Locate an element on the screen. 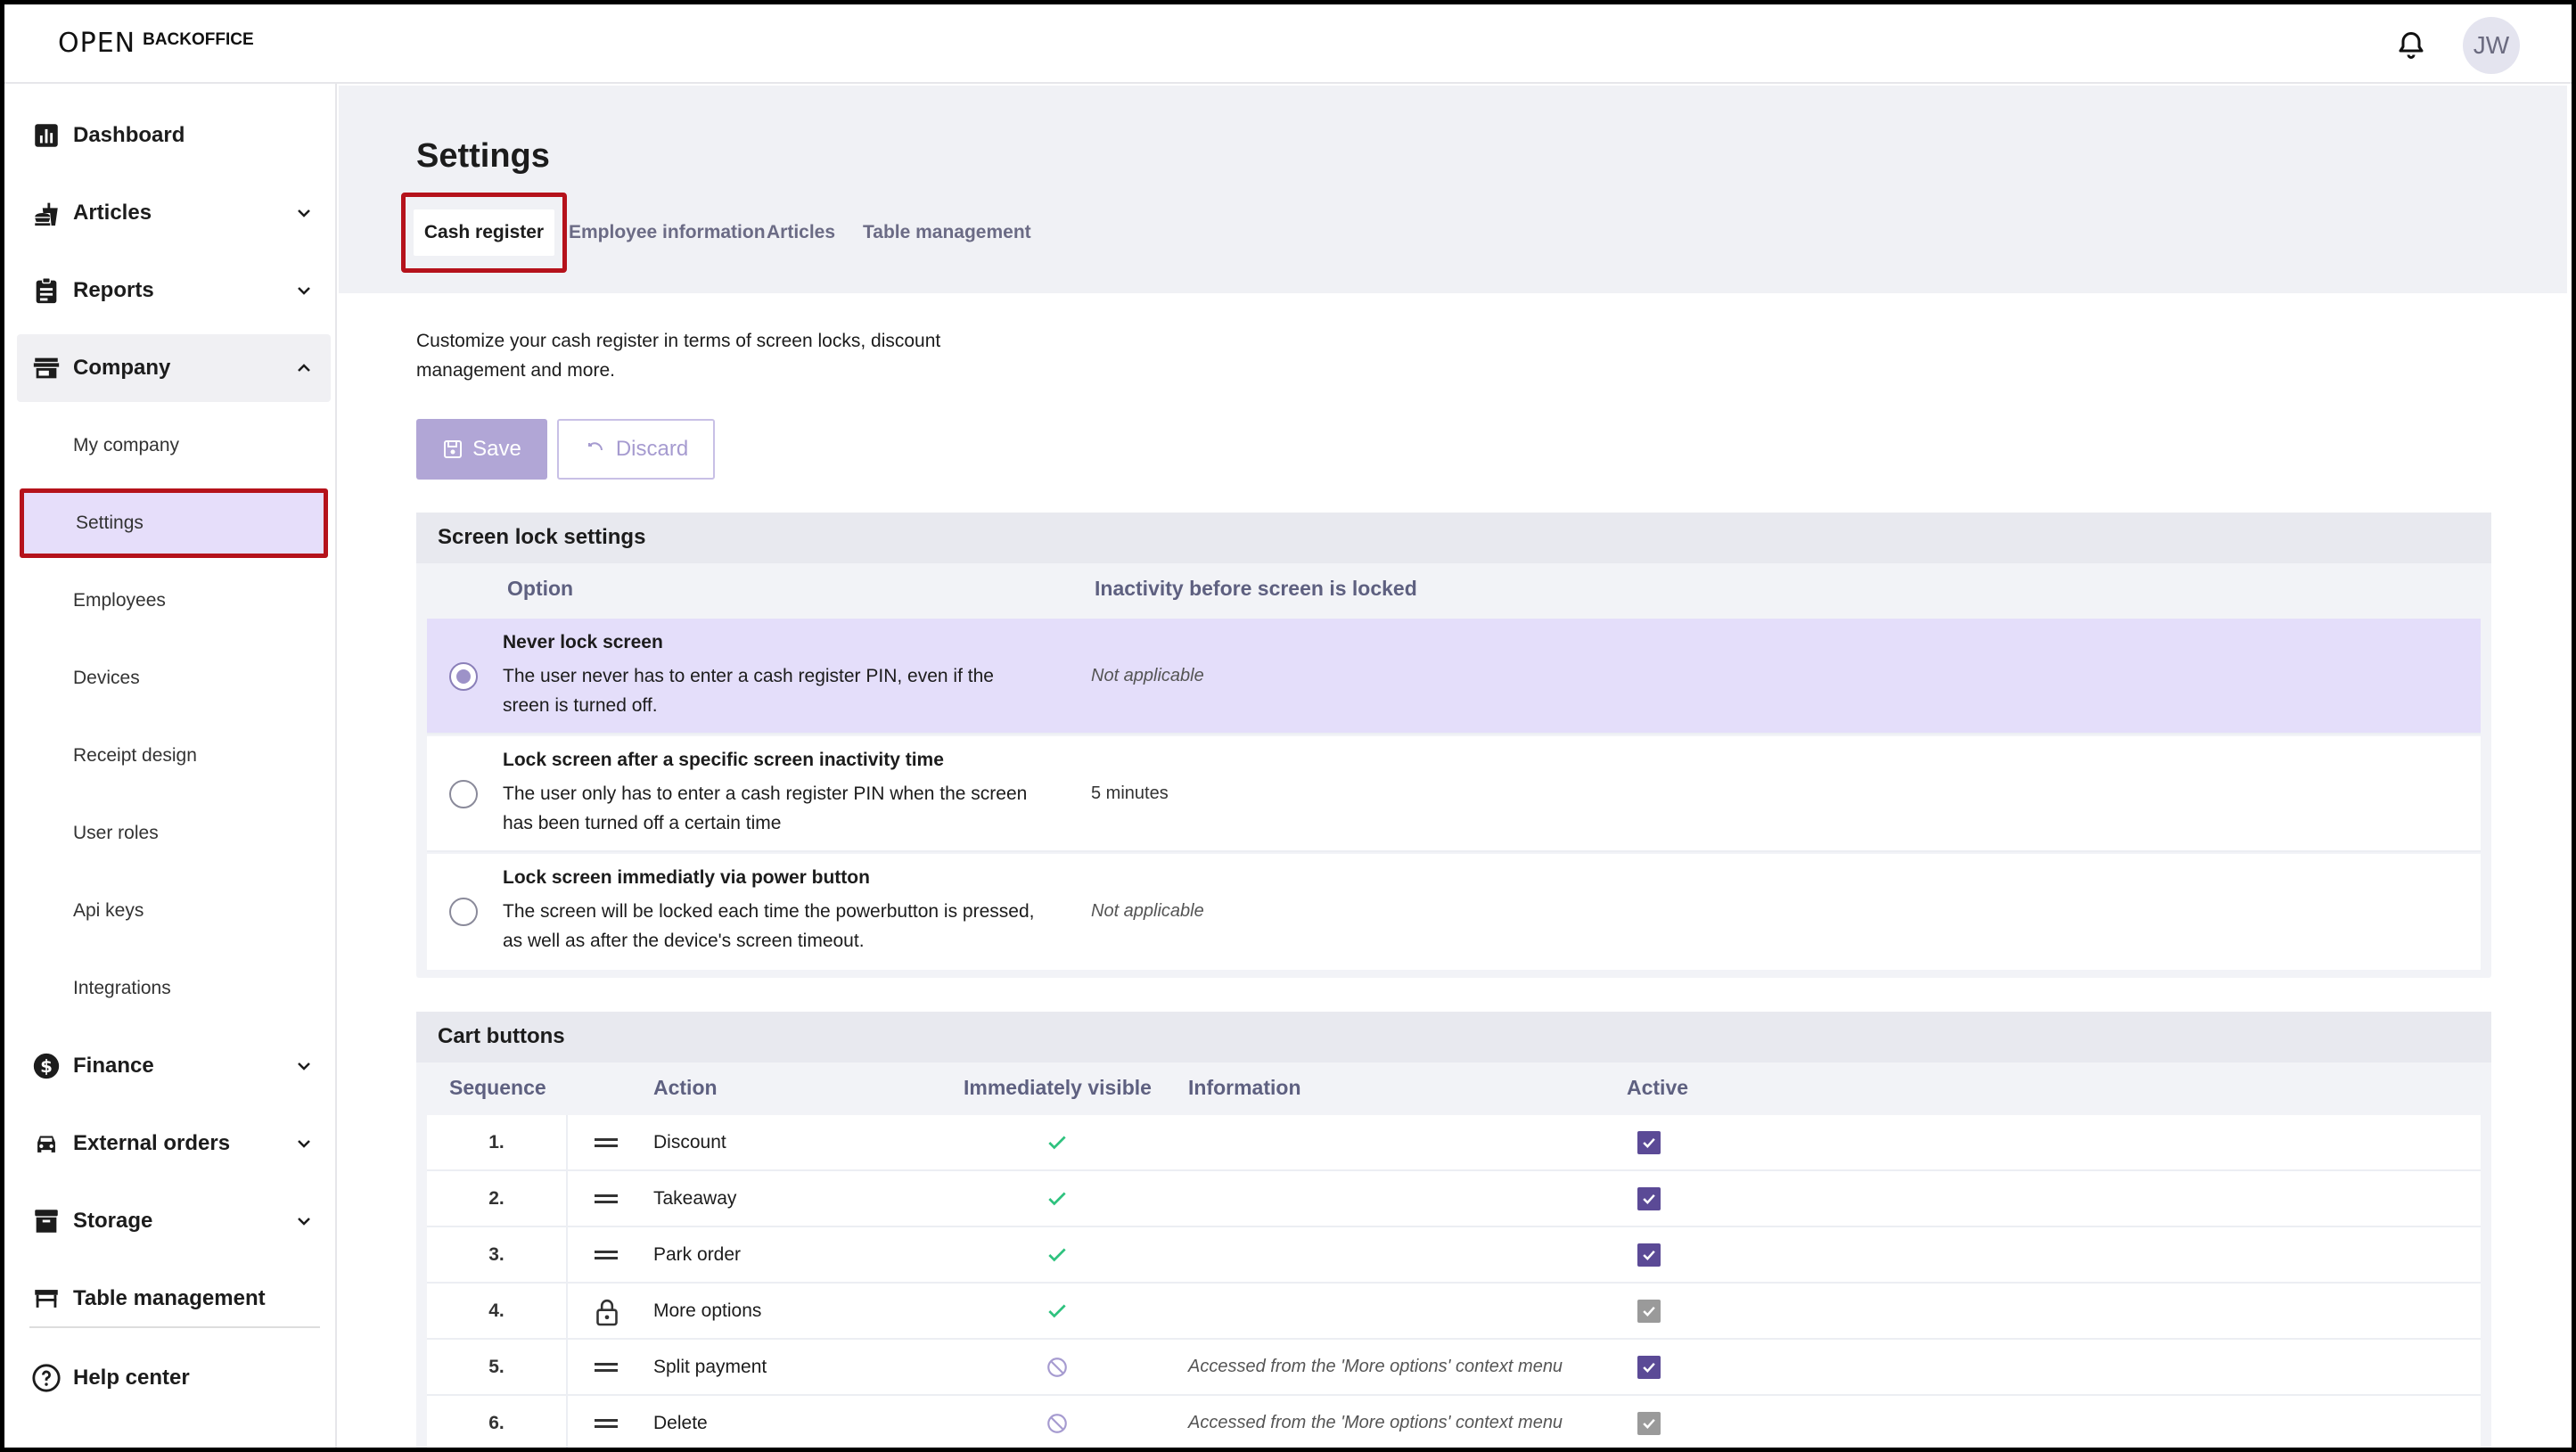 The image size is (2576, 1452). sidebar-item-finance: $ Finance is located at coordinates (174, 1066).